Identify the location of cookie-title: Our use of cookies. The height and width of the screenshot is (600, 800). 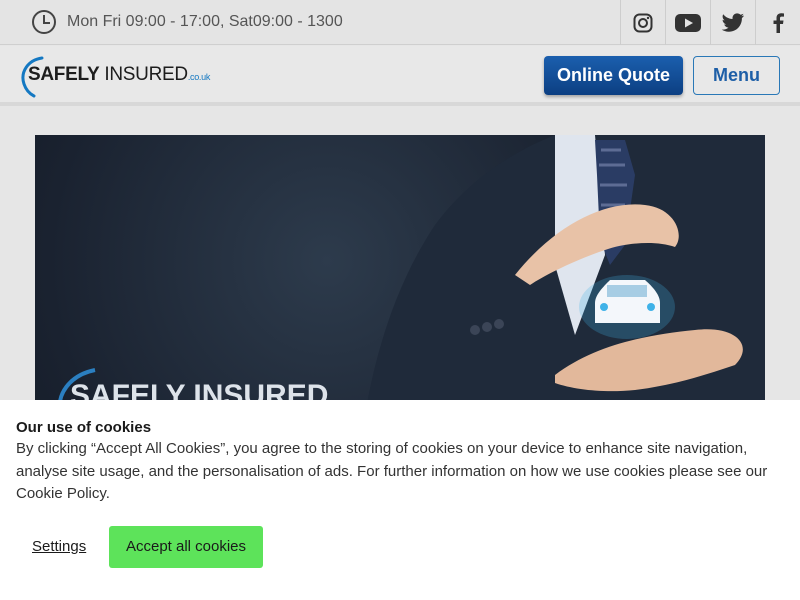
(84, 427).